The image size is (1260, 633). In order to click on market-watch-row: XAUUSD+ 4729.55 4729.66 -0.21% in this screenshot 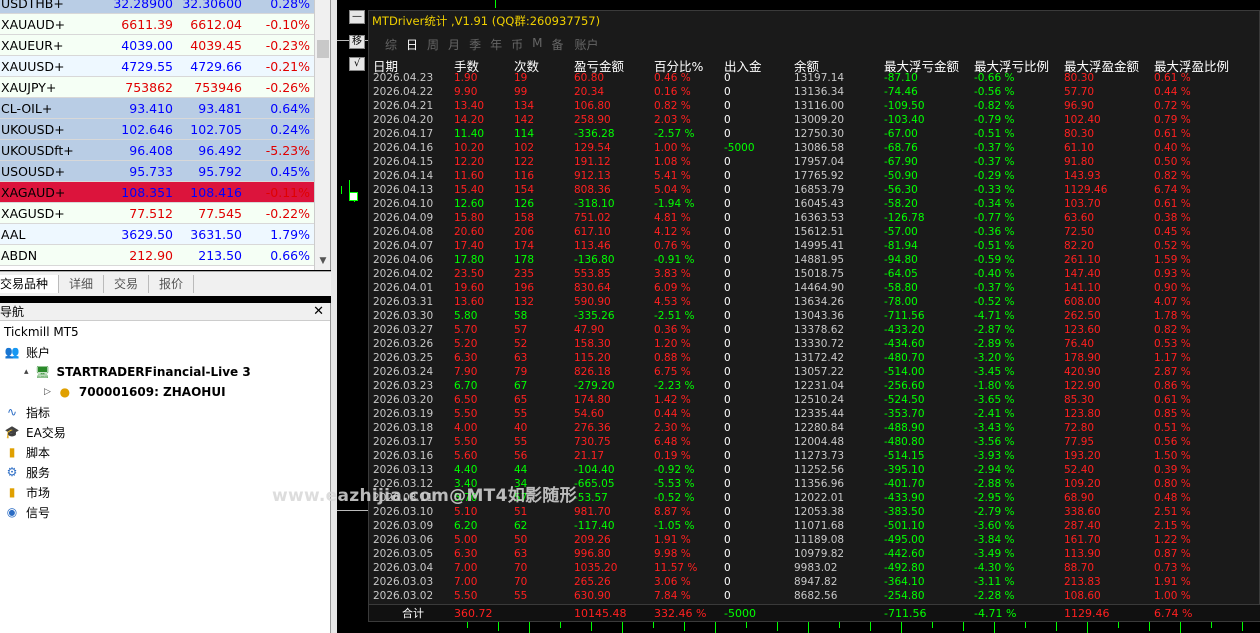, I will do `click(157, 66)`.